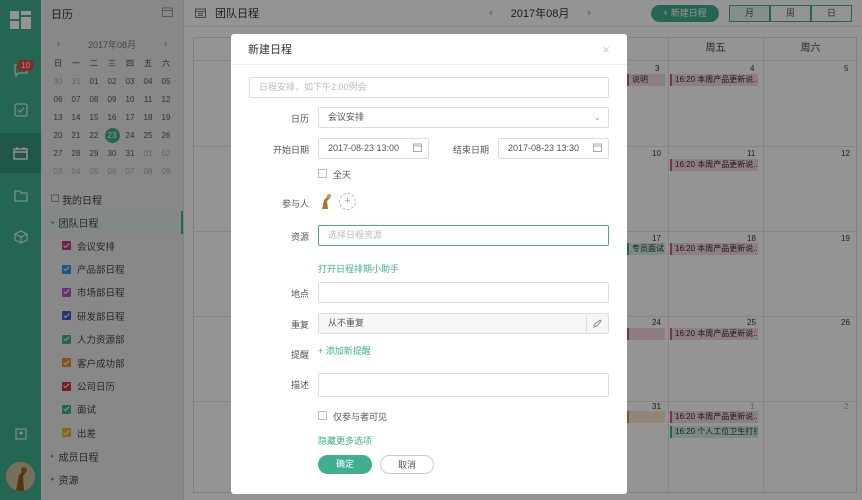 The image size is (862, 500). Describe the element at coordinates (346, 117) in the screenshot. I see `calendar-select-value: 会议安排` at that location.